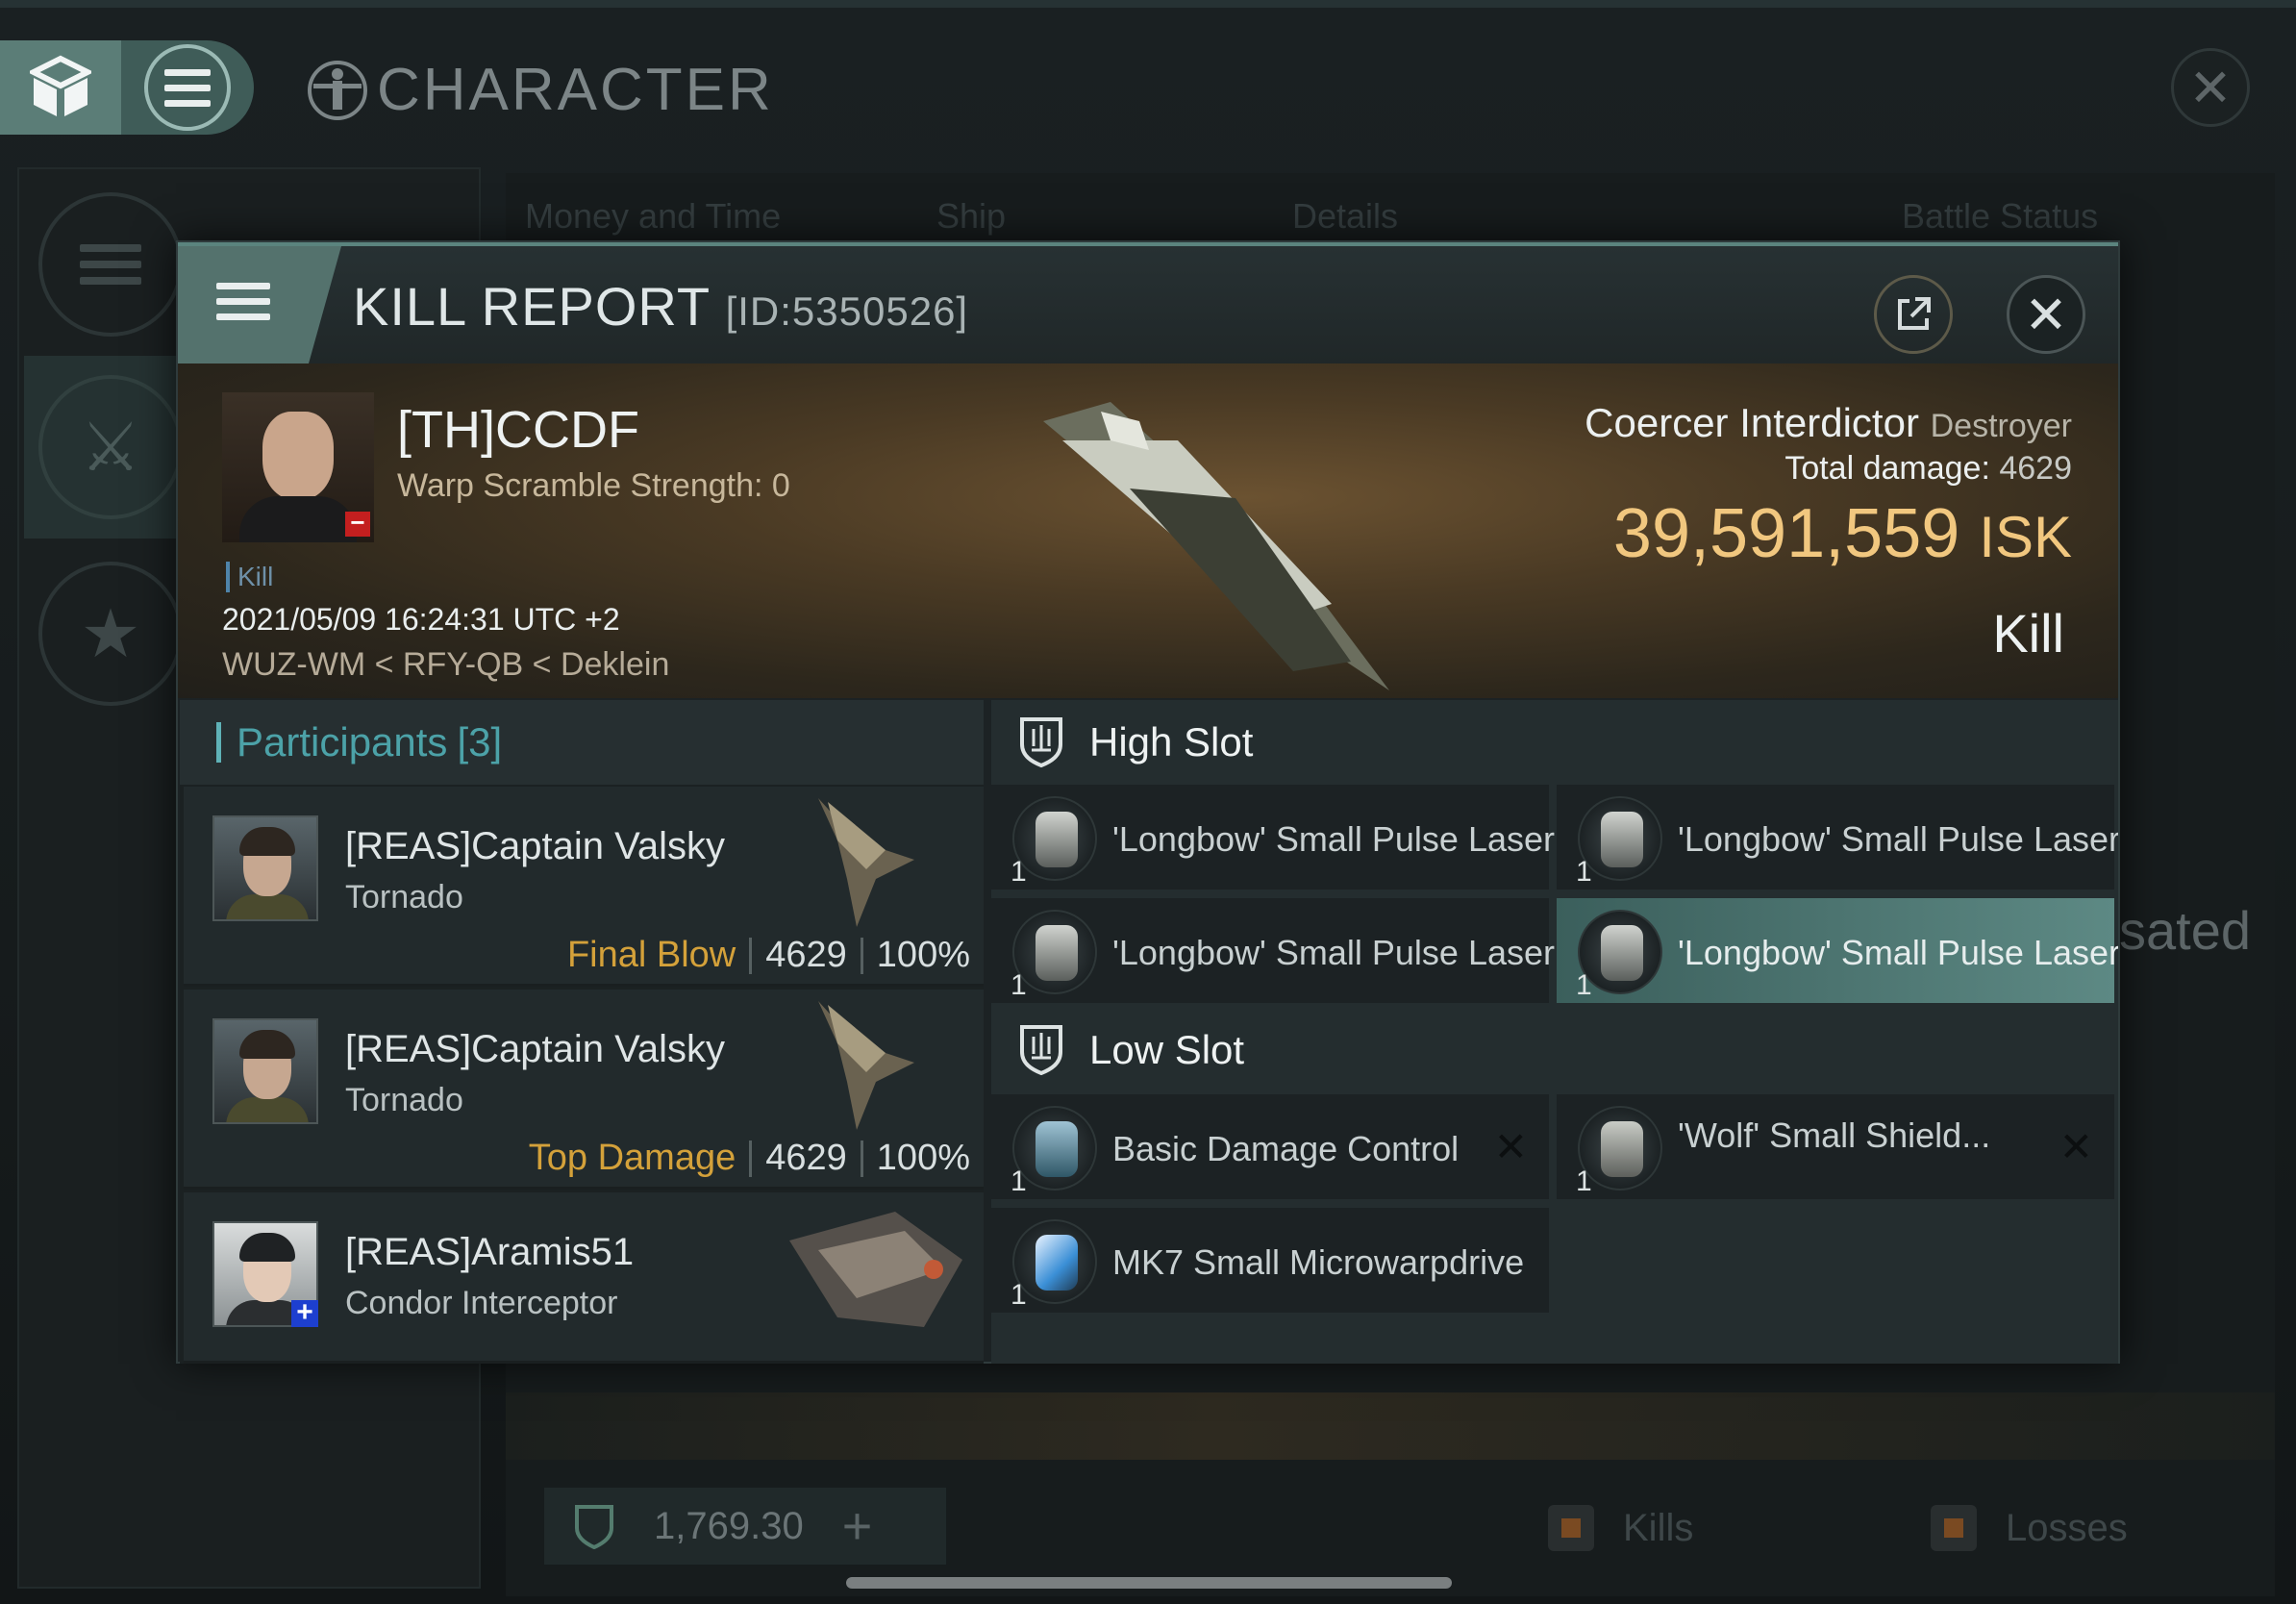 Image resolution: width=2296 pixels, height=1604 pixels. What do you see at coordinates (1148, 302) in the screenshot?
I see `modal-header: KILL REPORT [ID:5350526] ✕` at bounding box center [1148, 302].